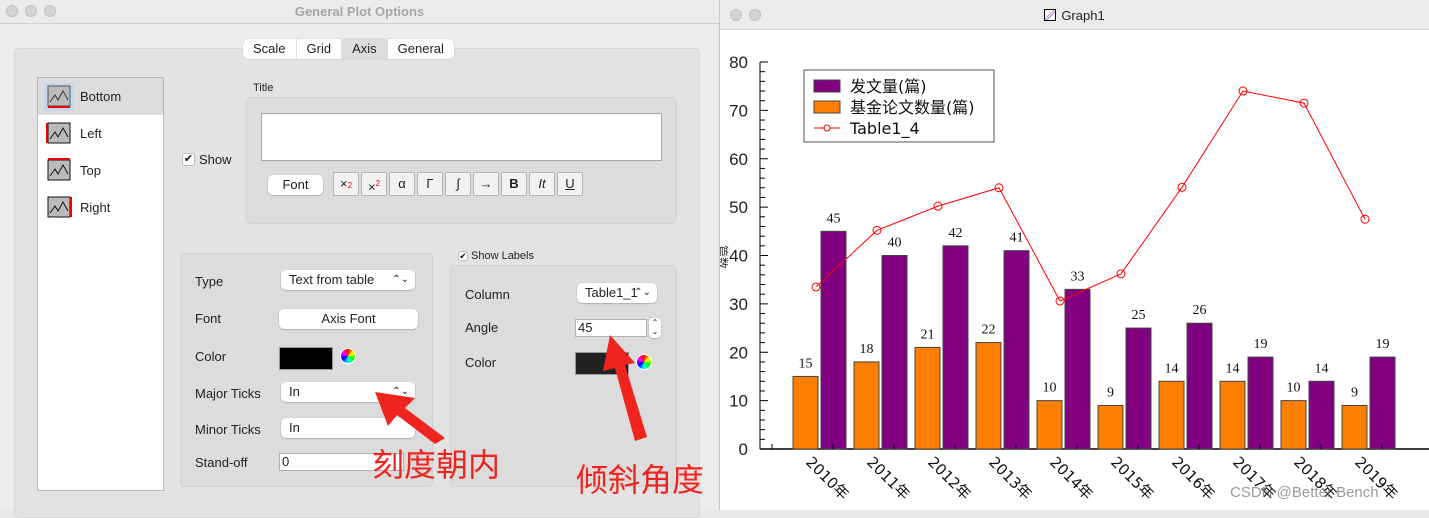 The height and width of the screenshot is (518, 1429). Describe the element at coordinates (481, 362) in the screenshot. I see `label-color-label: Color` at that location.